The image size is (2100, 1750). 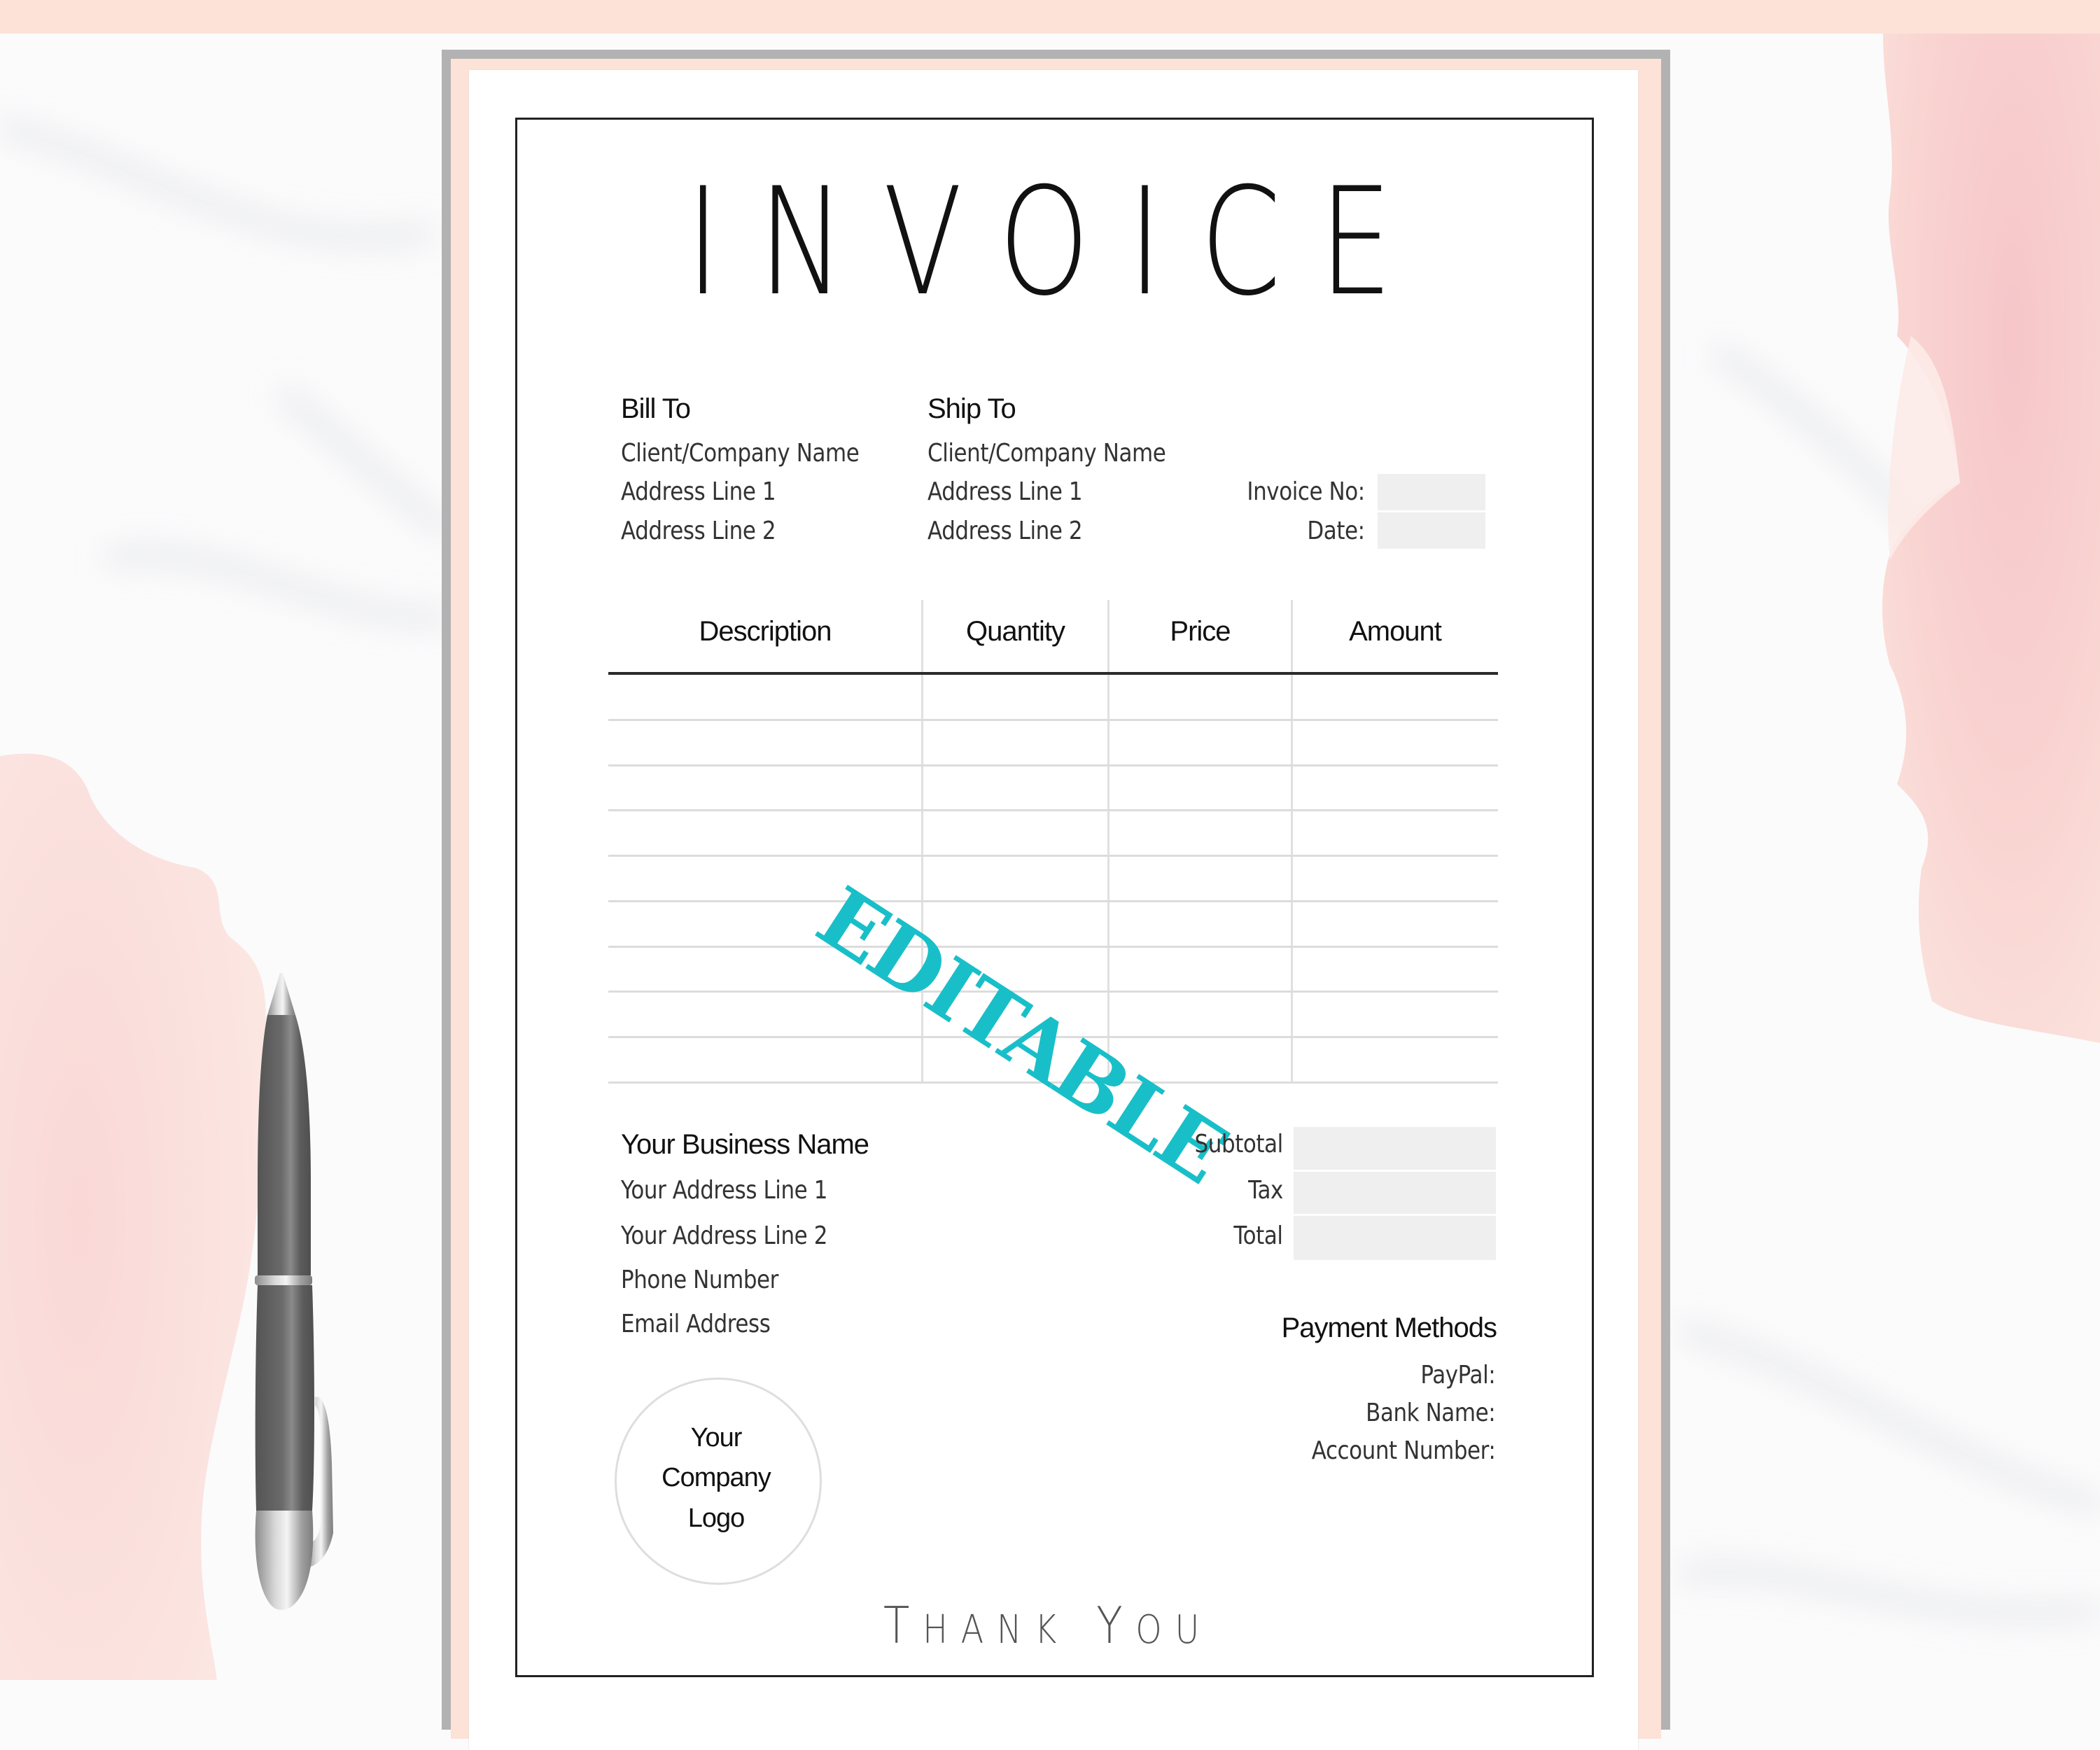 I want to click on business-address-2: Your Address Line 2, so click(x=724, y=1236).